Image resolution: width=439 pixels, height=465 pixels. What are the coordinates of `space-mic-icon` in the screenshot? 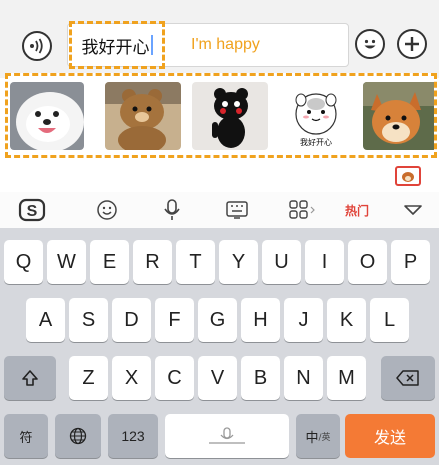 It's located at (227, 435).